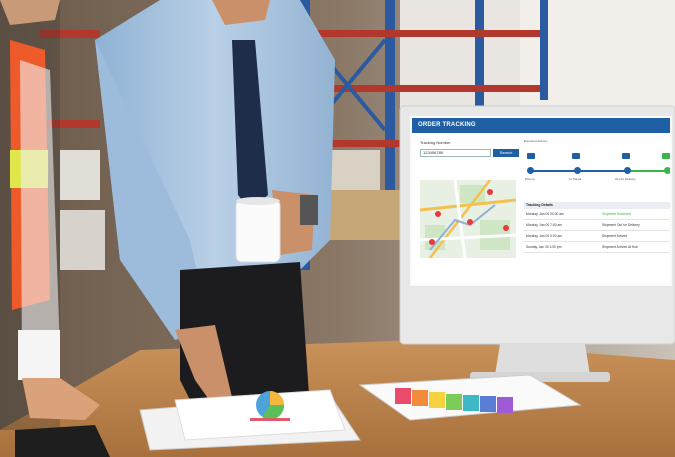  I want to click on search-button: Search, so click(506, 153).